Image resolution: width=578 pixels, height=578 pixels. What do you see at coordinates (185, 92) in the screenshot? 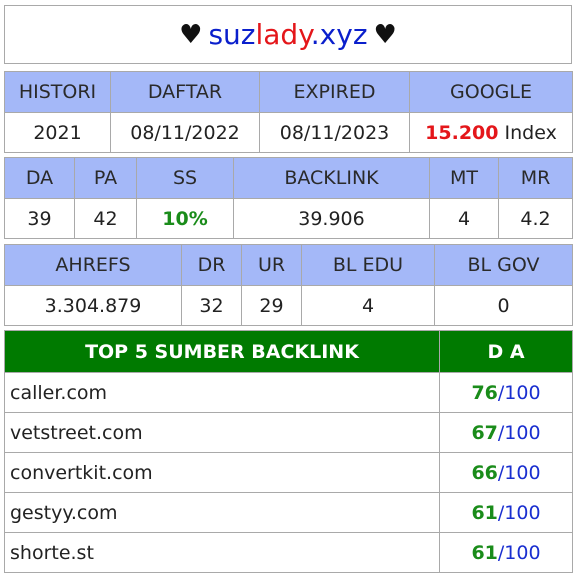
I see `header-daftar: DAFTAR` at bounding box center [185, 92].